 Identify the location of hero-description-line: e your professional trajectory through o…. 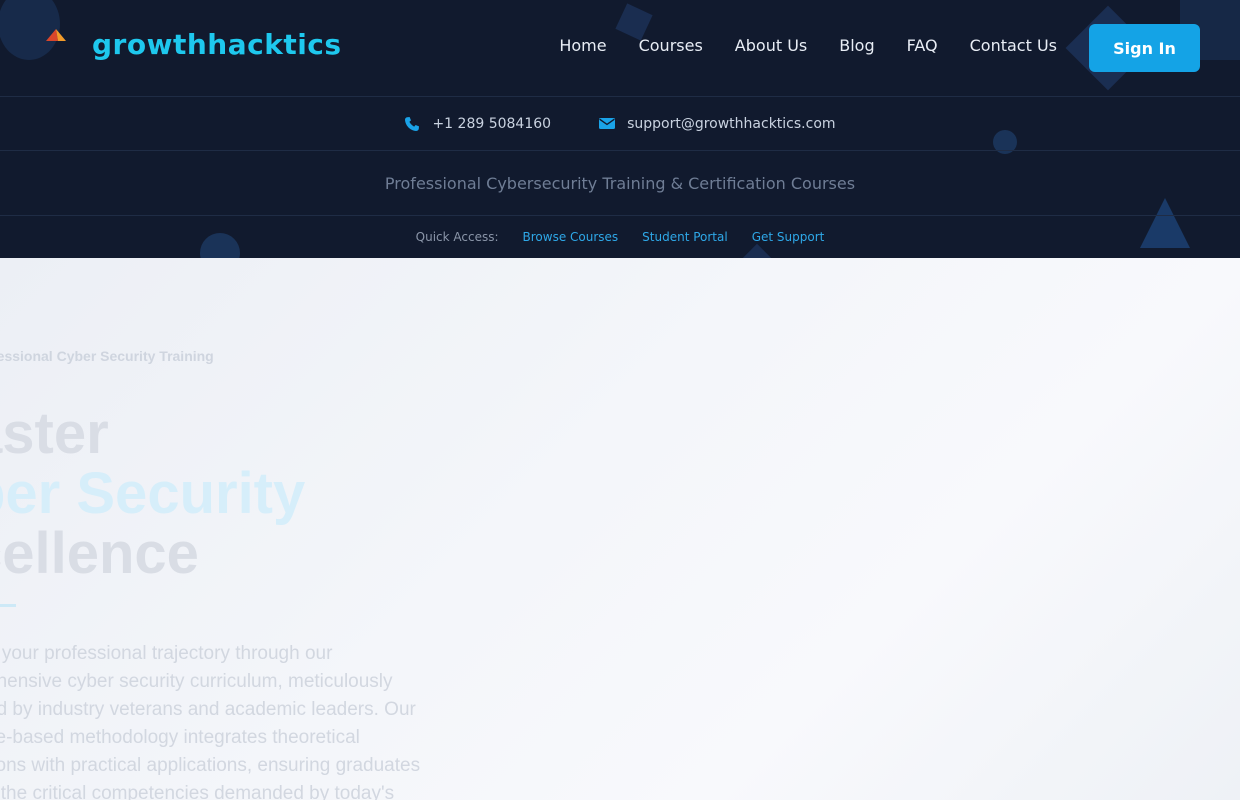
(166, 653).